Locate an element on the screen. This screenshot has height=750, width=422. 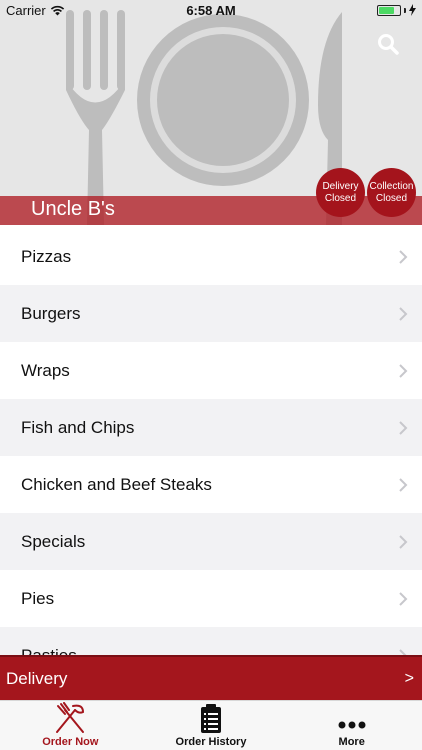
delivery-arrow-icon: > is located at coordinates (409, 678).